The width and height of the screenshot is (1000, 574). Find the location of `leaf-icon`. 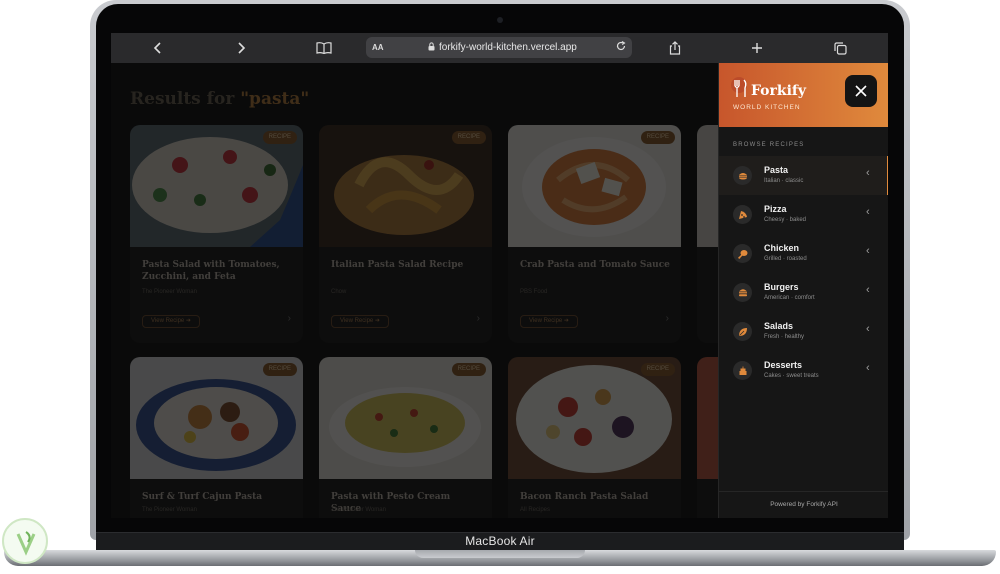

leaf-icon is located at coordinates (742, 331).